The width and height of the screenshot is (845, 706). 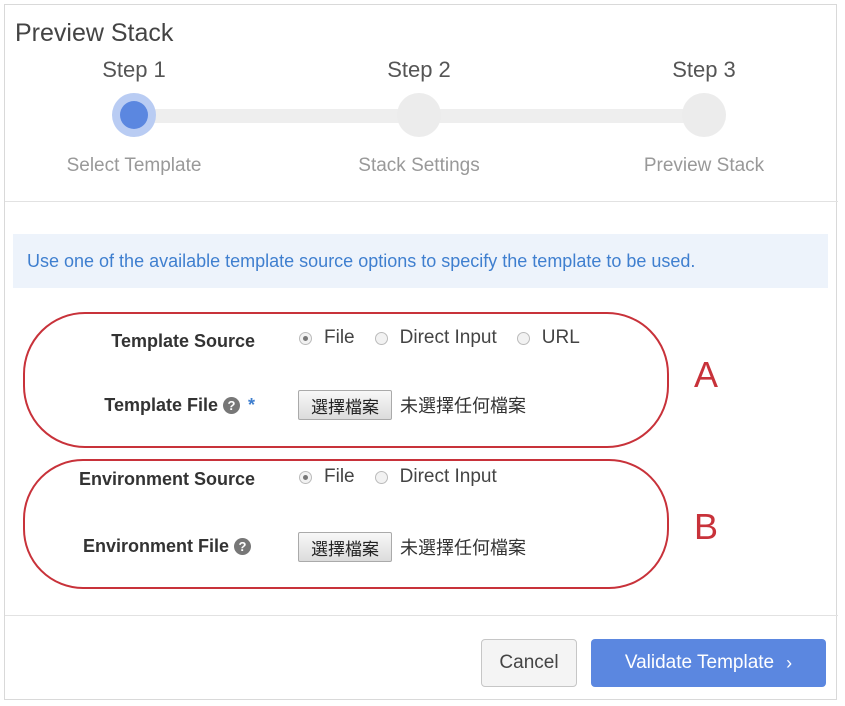 I want to click on footer-divider, so click(x=421, y=615).